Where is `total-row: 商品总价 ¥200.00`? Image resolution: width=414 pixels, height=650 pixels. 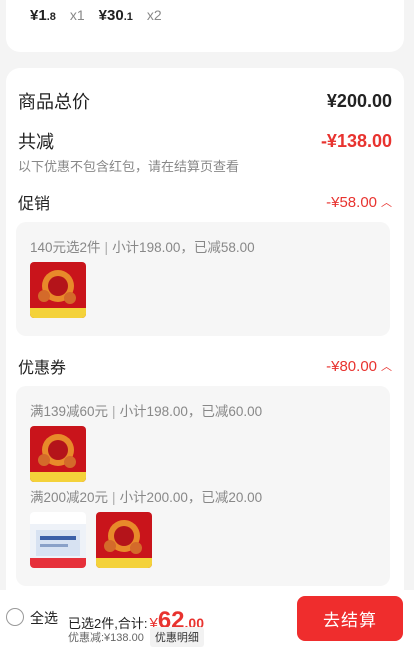
total-row: 商品总价 ¥200.00 is located at coordinates (205, 101).